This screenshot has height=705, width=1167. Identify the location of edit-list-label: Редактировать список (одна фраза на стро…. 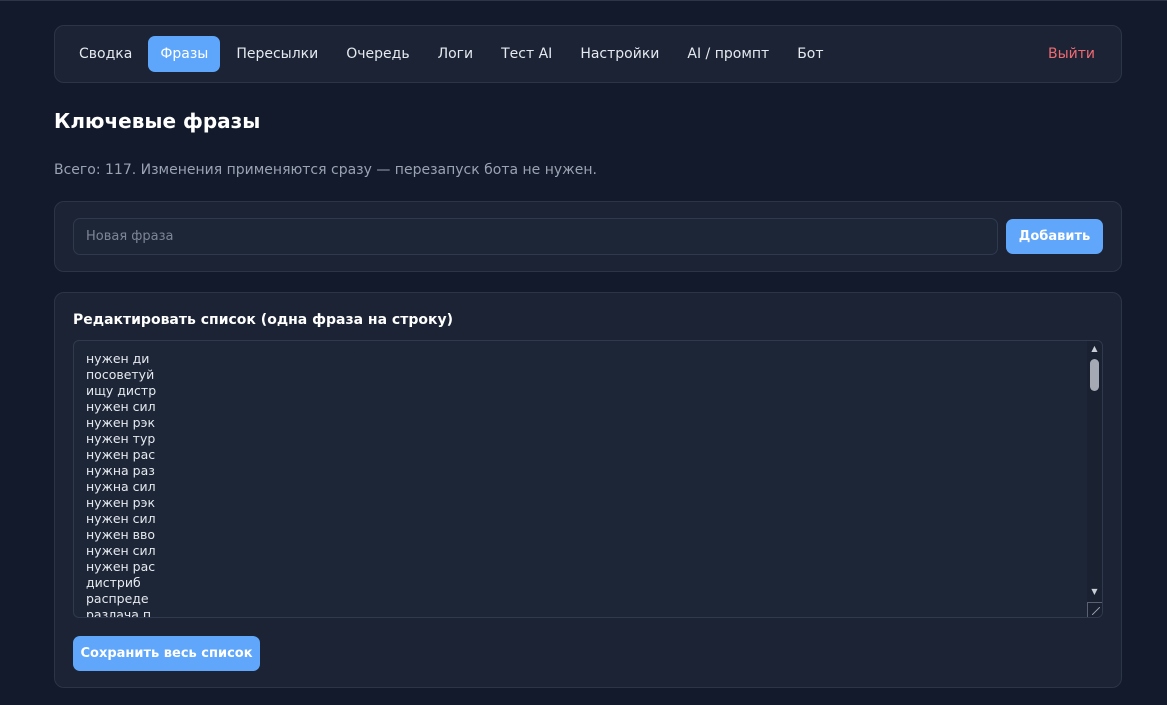
(263, 320).